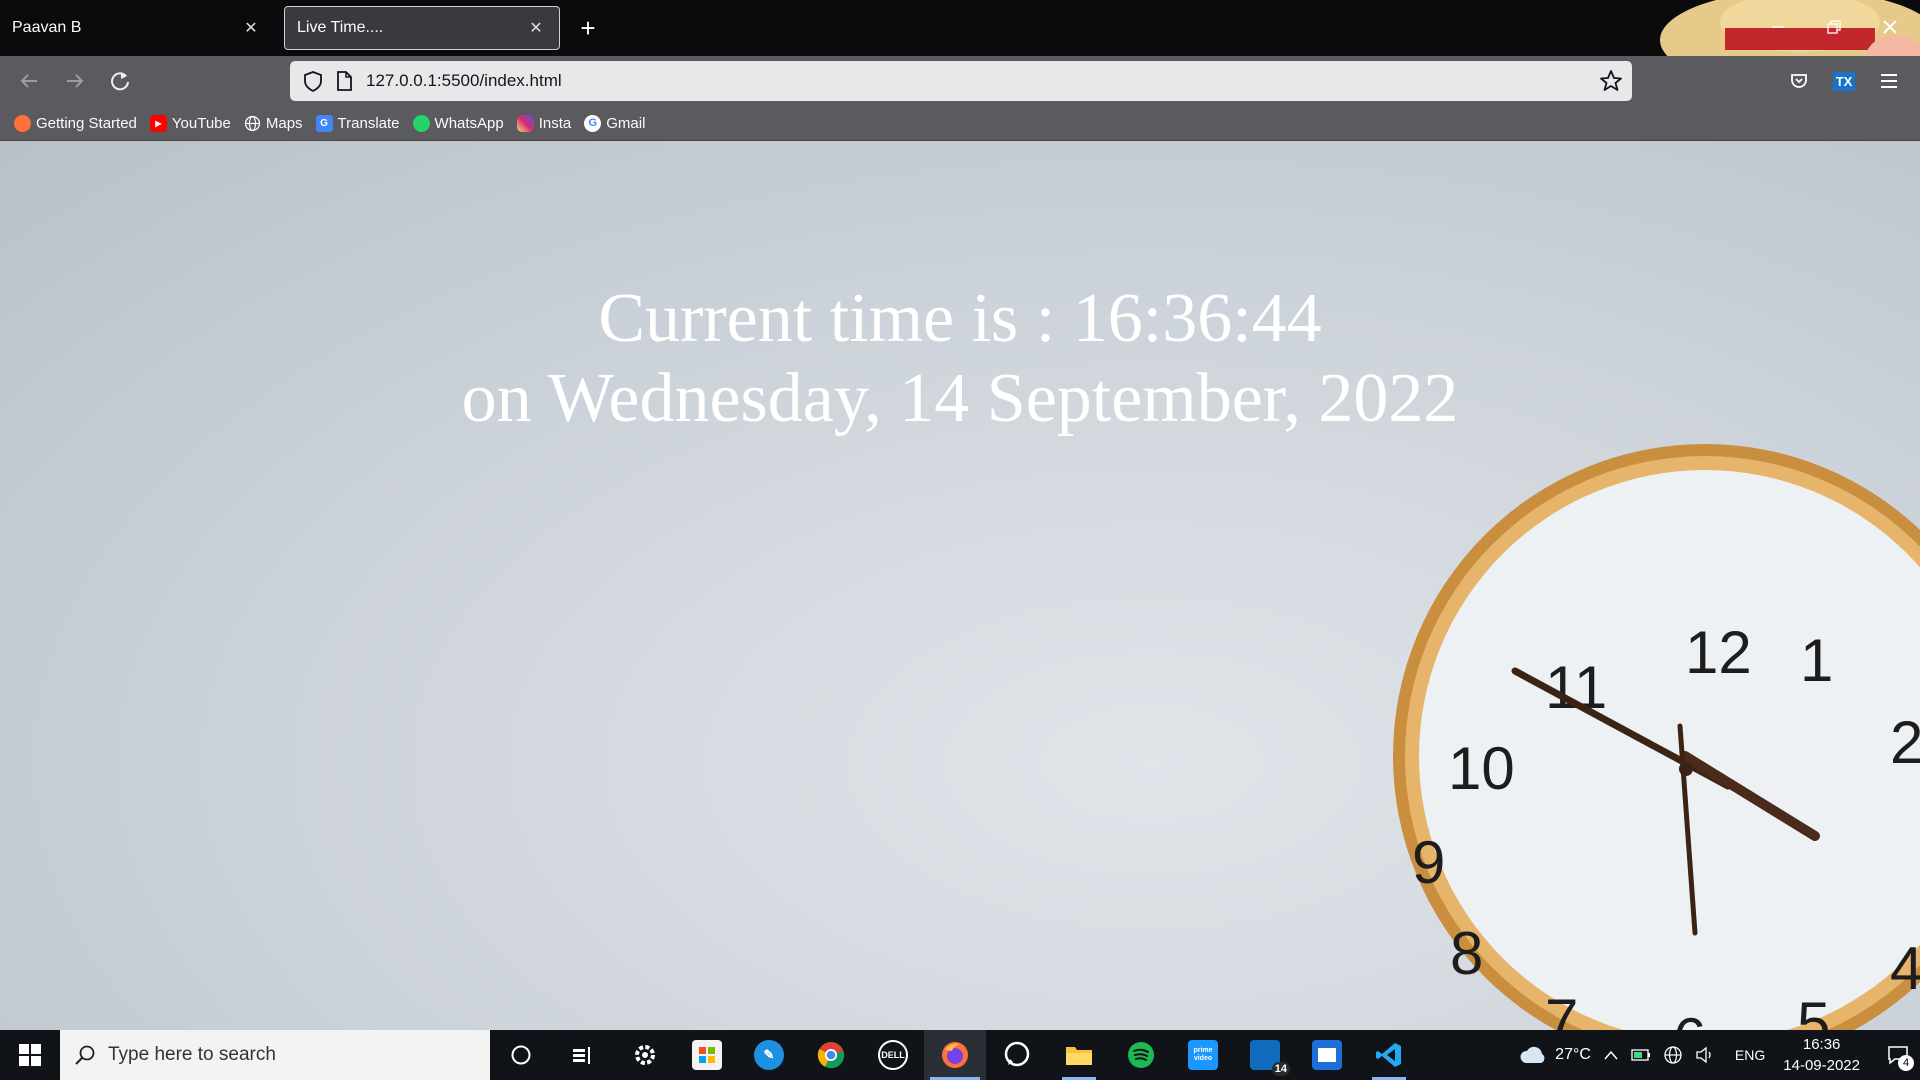  What do you see at coordinates (1673, 1055) in the screenshot?
I see `network-status` at bounding box center [1673, 1055].